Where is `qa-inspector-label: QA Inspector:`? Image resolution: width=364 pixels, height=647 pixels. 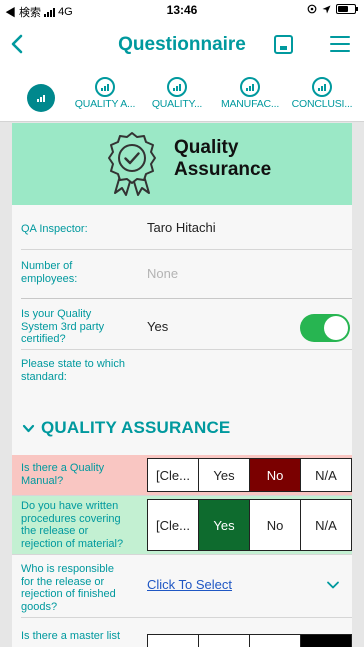 qa-inspector-label: QA Inspector: is located at coordinates (54, 229).